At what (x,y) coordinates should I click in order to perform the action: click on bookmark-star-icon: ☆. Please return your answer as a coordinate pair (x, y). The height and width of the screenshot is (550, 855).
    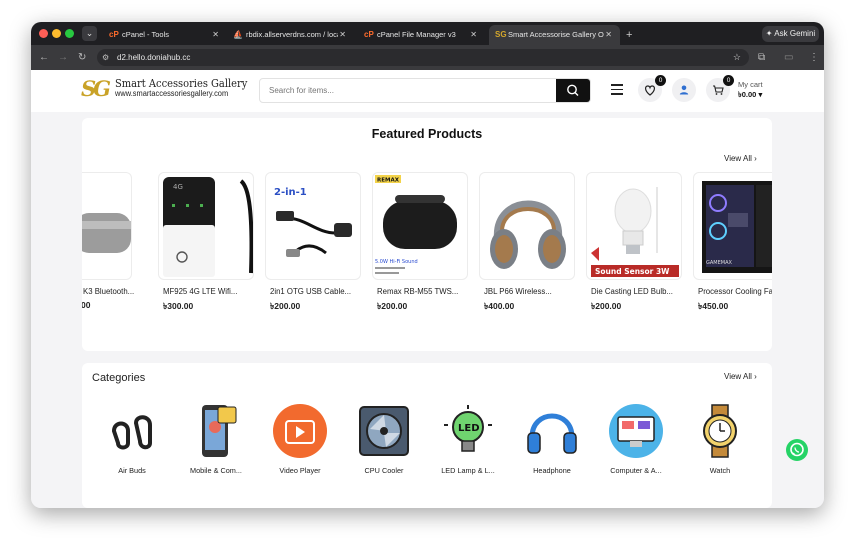
    Looking at the image, I should click on (737, 57).